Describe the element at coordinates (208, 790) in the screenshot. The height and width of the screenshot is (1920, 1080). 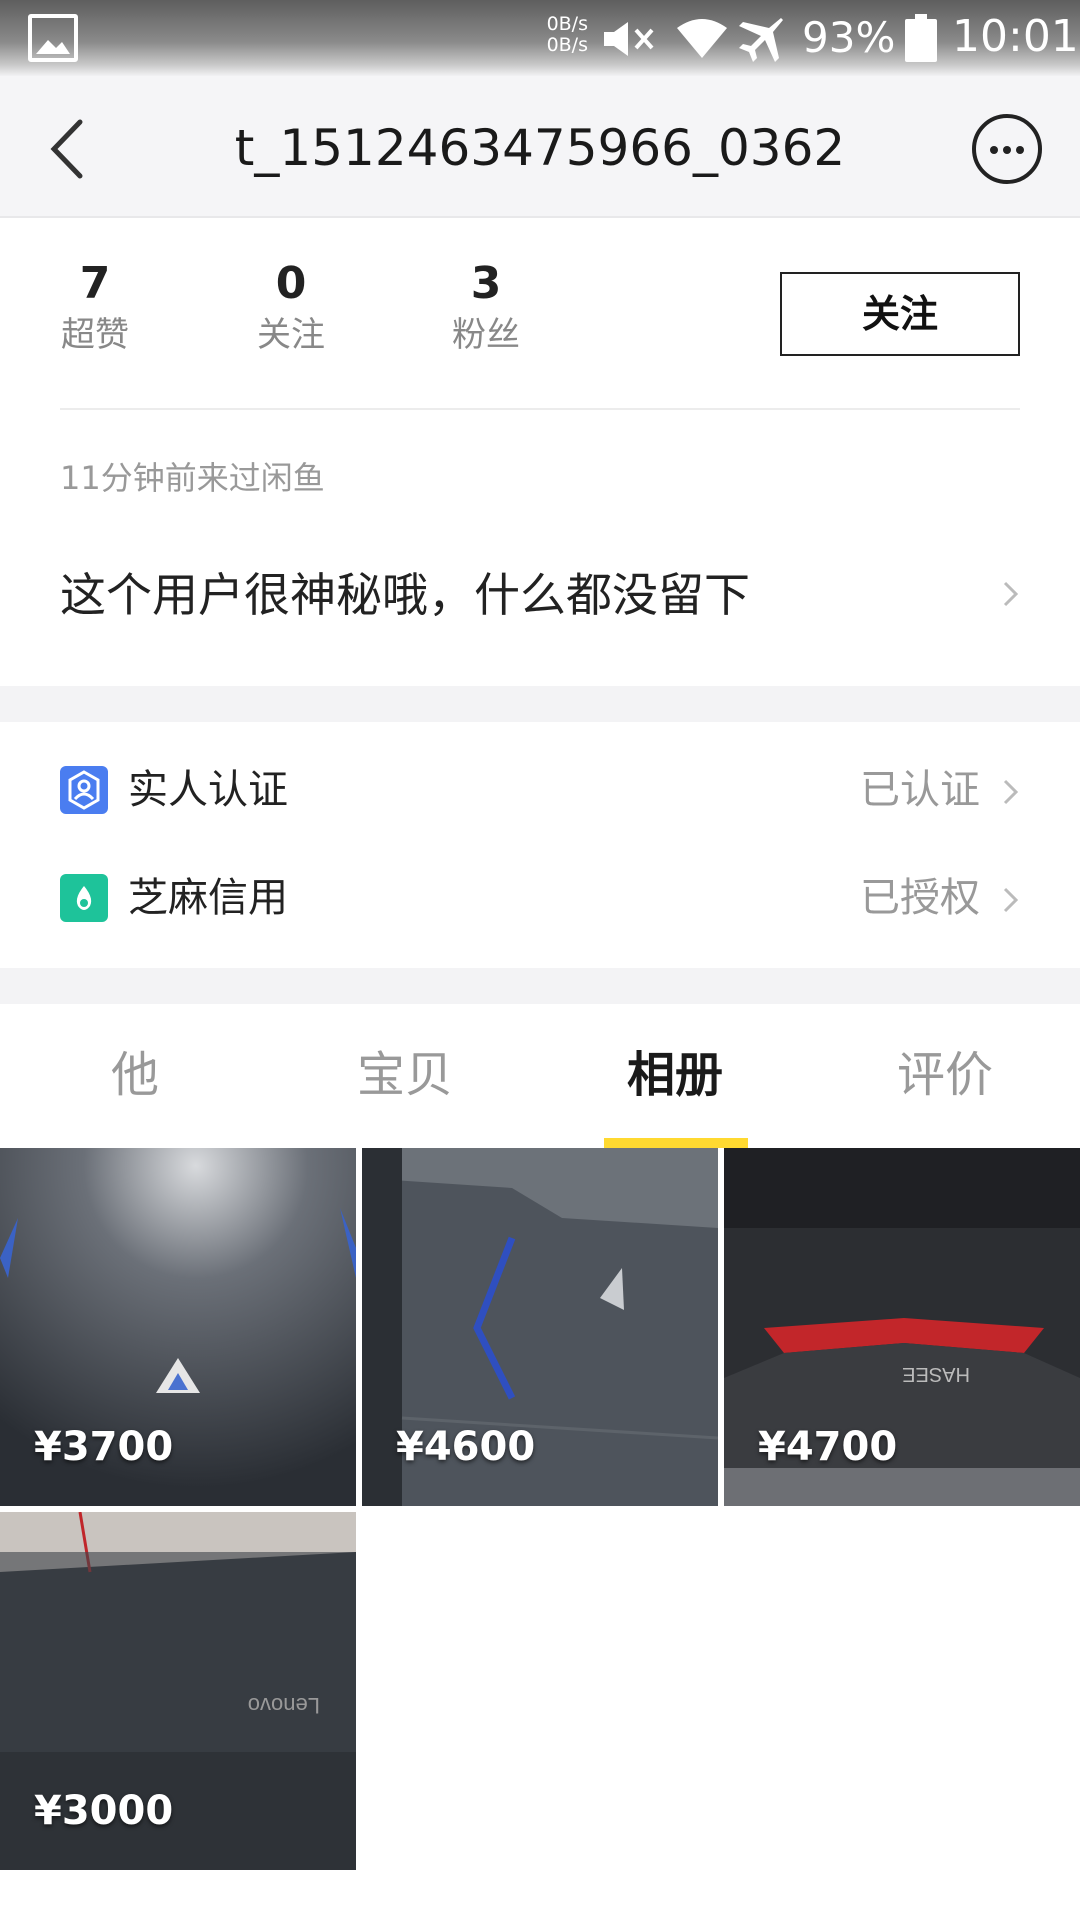
I see `verification-label: 实人认证` at that location.